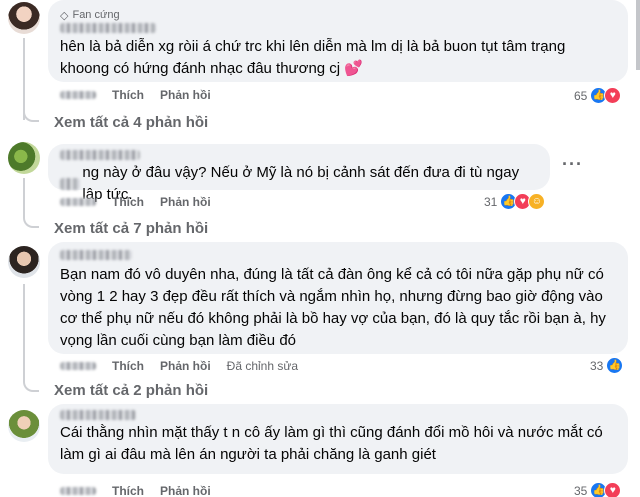  I want to click on view-replies-label: Xem tất cả 4 phản hồi, so click(131, 122).